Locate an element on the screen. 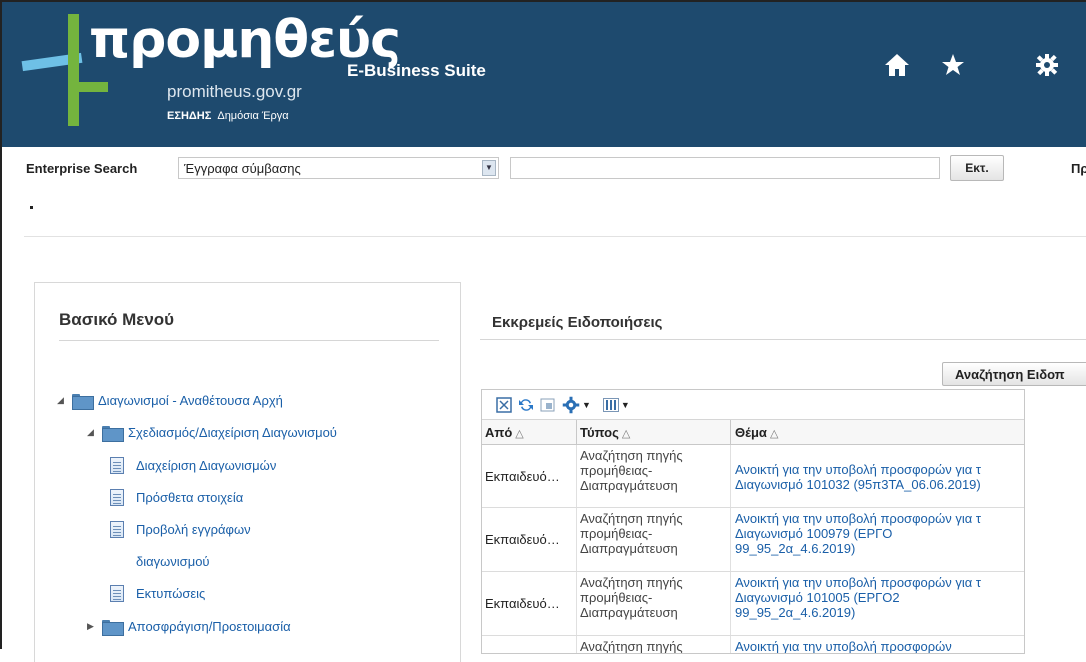 The width and height of the screenshot is (1086, 662). tree-item-additional-info: Πρόσθετα στοιχεία is located at coordinates (176, 497).